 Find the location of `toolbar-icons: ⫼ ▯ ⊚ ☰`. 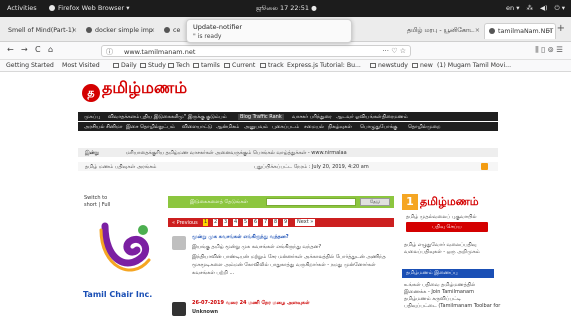

toolbar-icons: ⫼ ▯ ⊚ ☰ is located at coordinates (549, 50).